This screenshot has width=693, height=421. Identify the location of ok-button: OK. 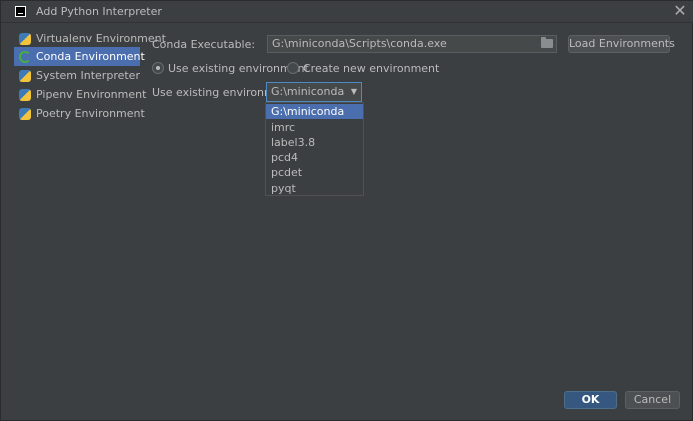
(590, 400).